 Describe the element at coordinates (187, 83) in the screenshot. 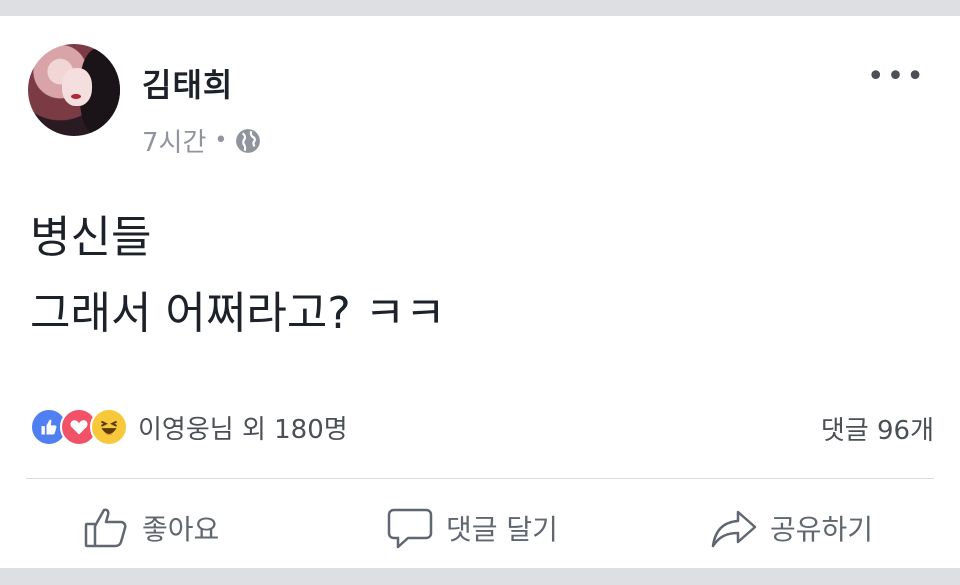

I see `author-name: 김태희` at that location.